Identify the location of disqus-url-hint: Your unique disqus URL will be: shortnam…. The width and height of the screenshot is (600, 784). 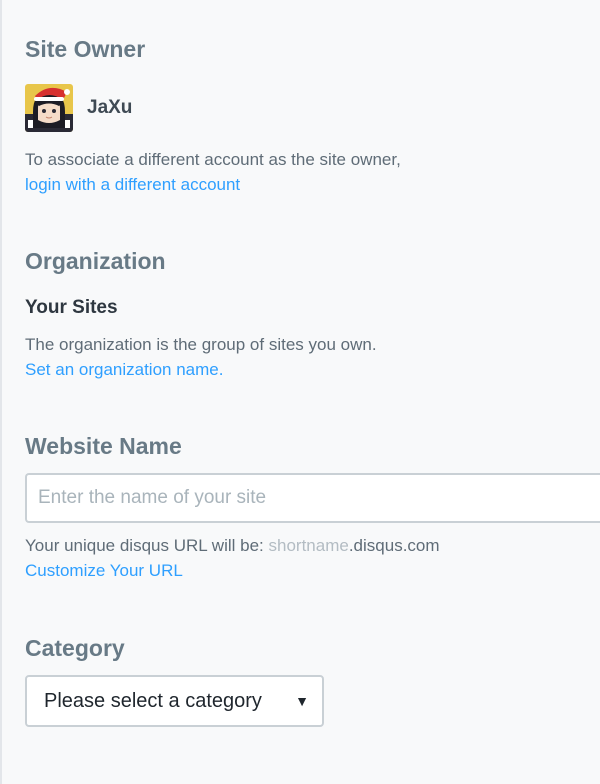
(232, 546).